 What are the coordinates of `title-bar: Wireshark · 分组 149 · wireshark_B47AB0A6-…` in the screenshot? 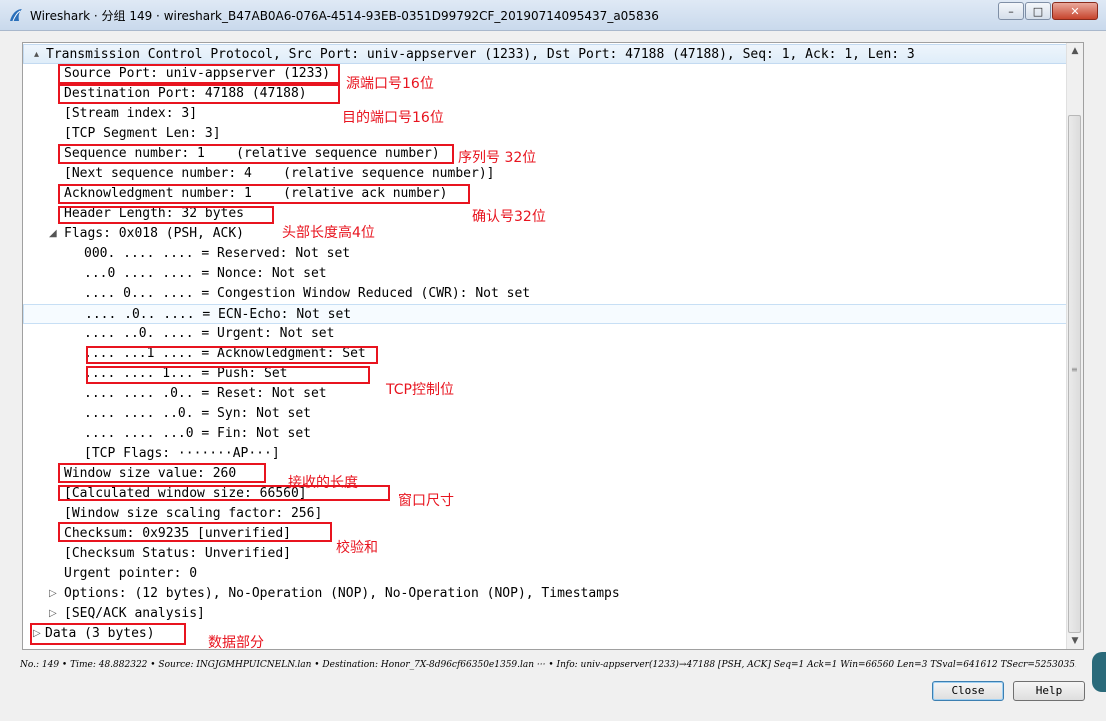 It's located at (553, 15).